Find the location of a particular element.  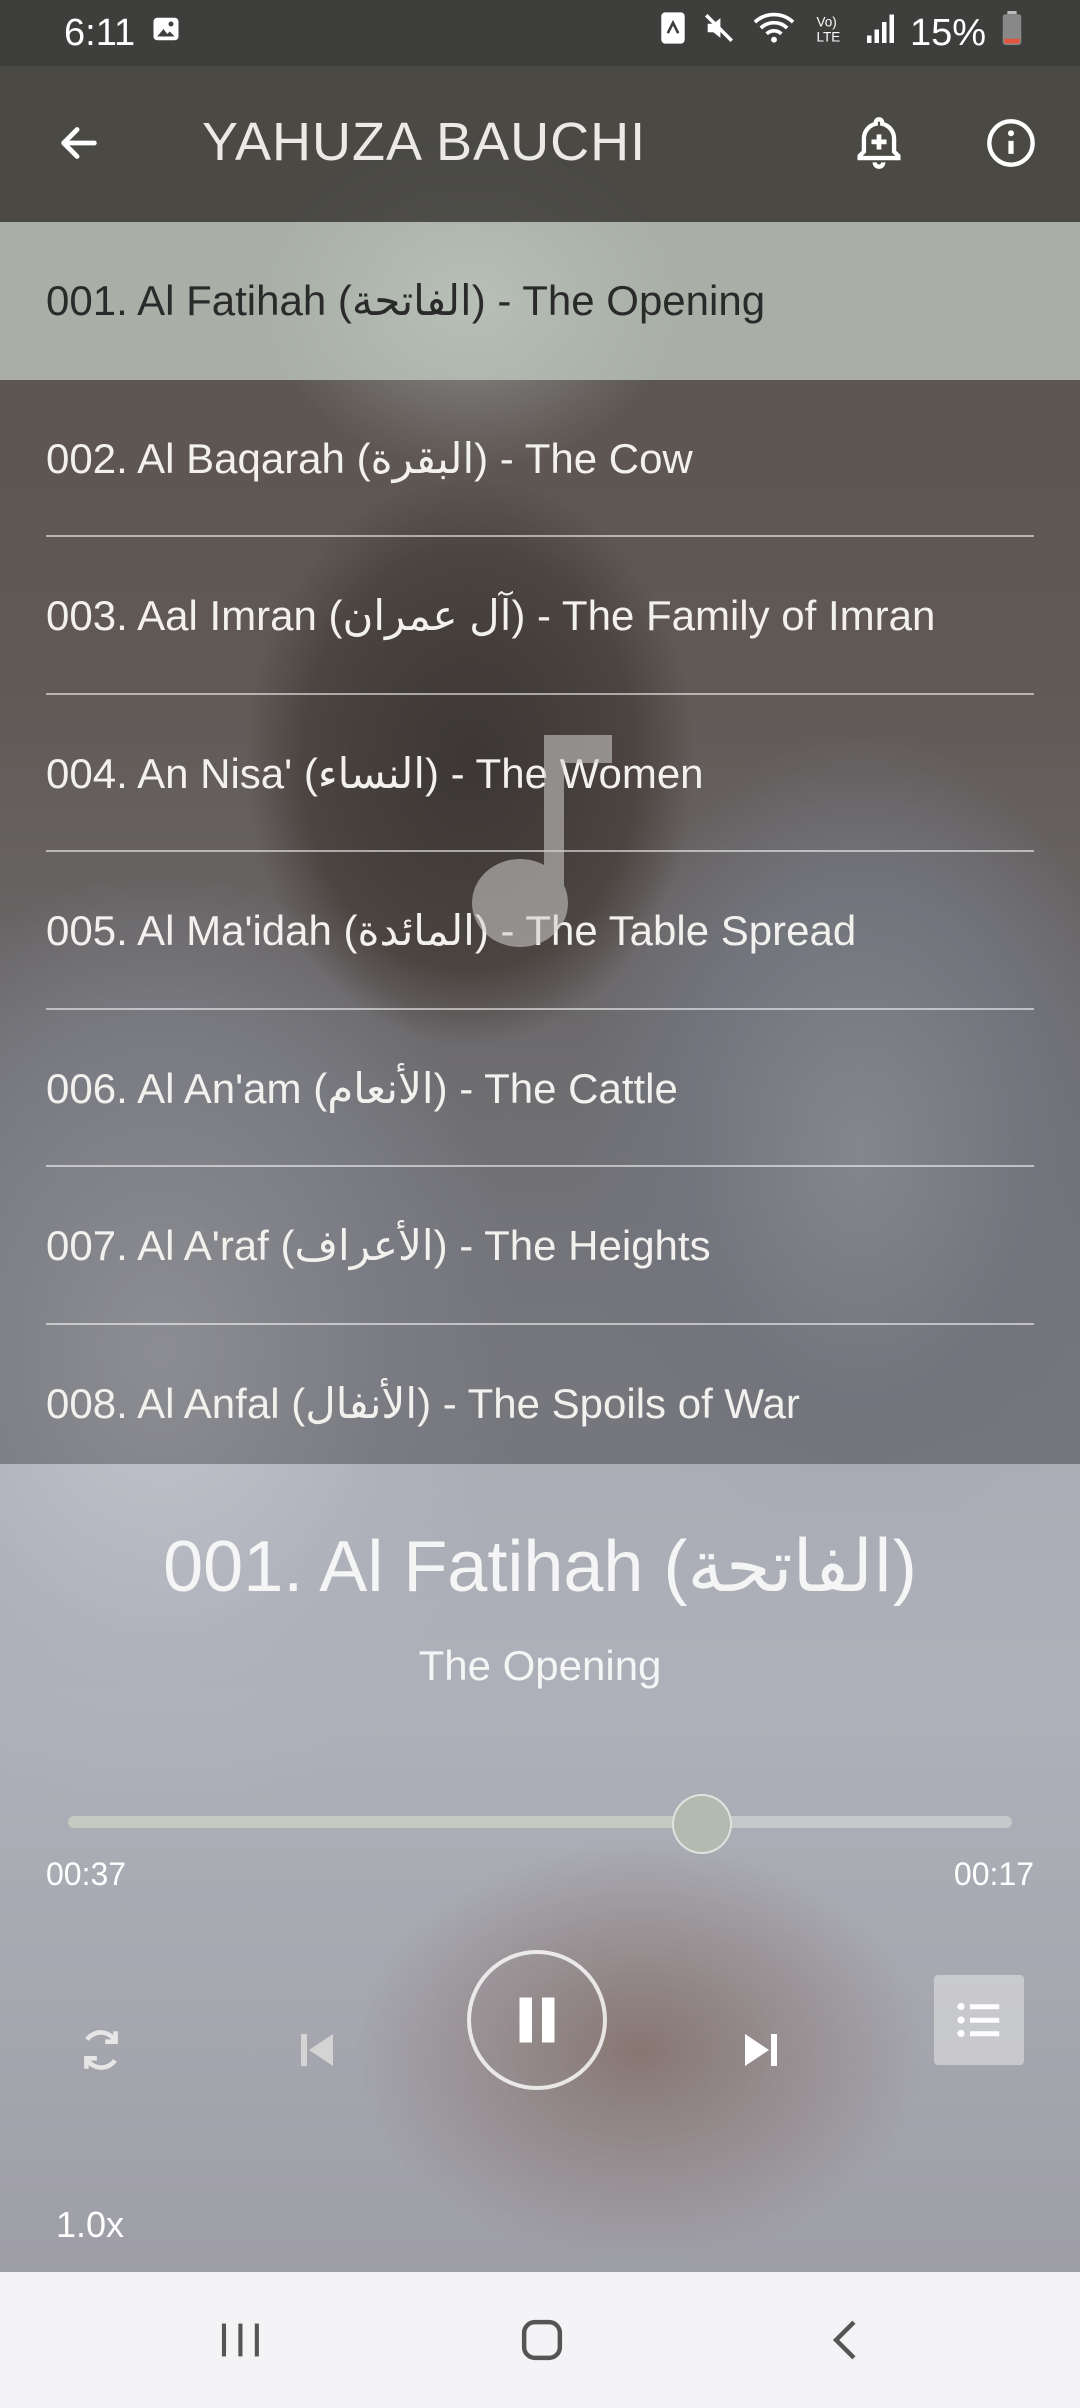

svg-text: LTE is located at coordinates (828, 37).